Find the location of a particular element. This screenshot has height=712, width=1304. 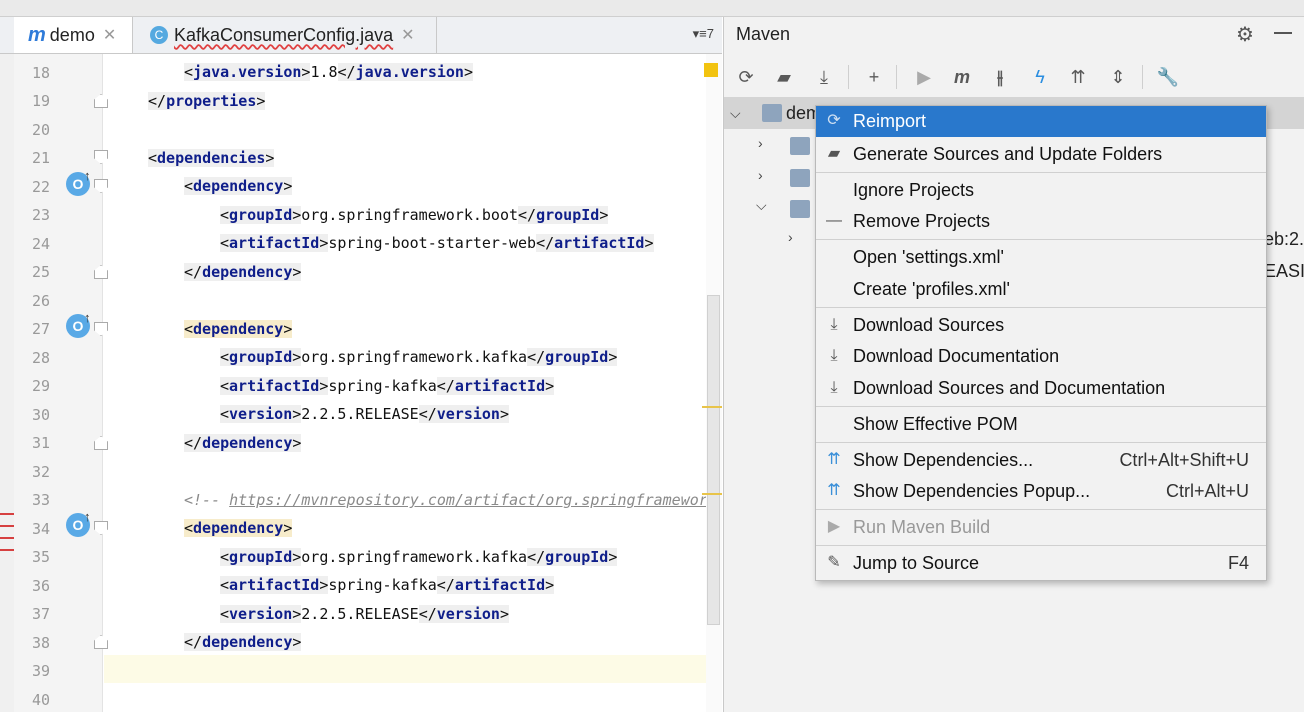

menu-item-download-documentation: ⤓ Download Documentation is located at coordinates (1041, 356).